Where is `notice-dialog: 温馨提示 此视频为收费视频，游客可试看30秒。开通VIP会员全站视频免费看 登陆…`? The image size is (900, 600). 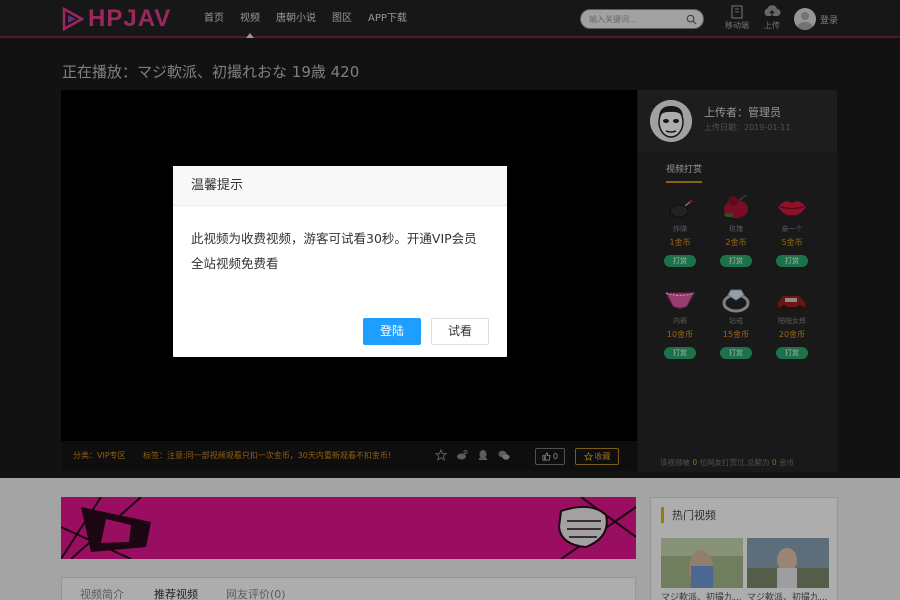
notice-dialog: 温馨提示 此视频为收费视频，游客可试看30秒。开通VIP会员全站视频免费看 登陆… is located at coordinates (340, 261).